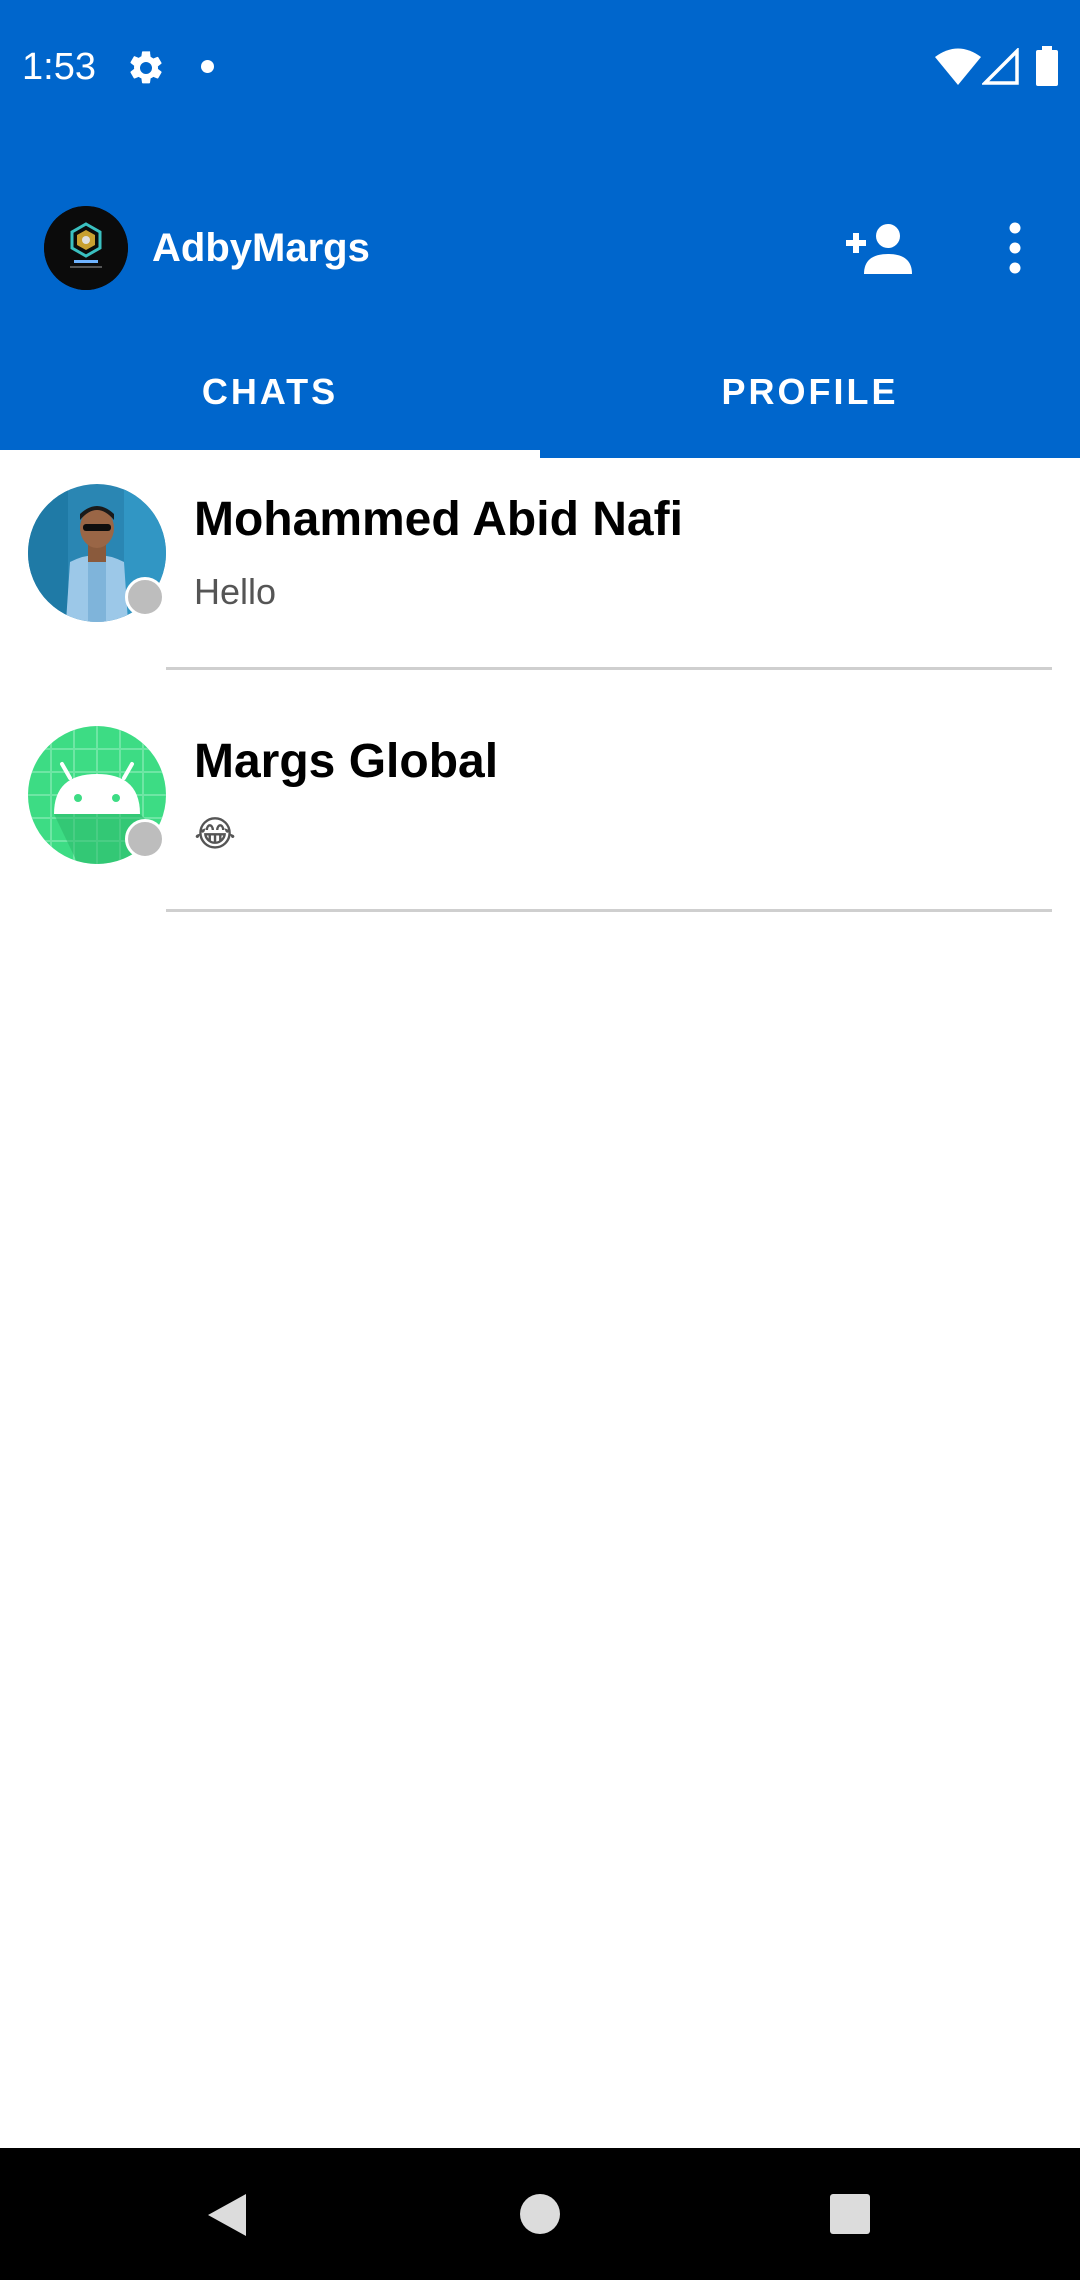  Describe the element at coordinates (235, 591) in the screenshot. I see `chat-last-message: Hello` at that location.